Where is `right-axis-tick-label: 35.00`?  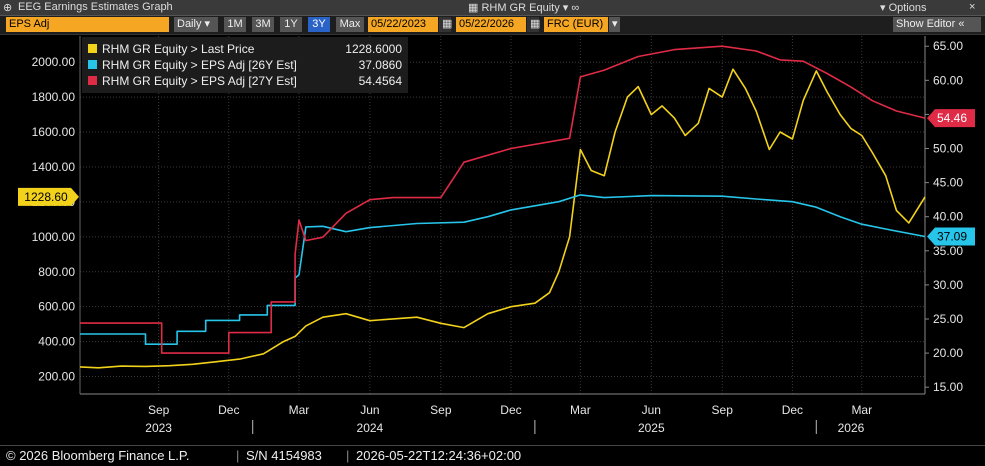 right-axis-tick-label: 35.00 is located at coordinates (948, 251).